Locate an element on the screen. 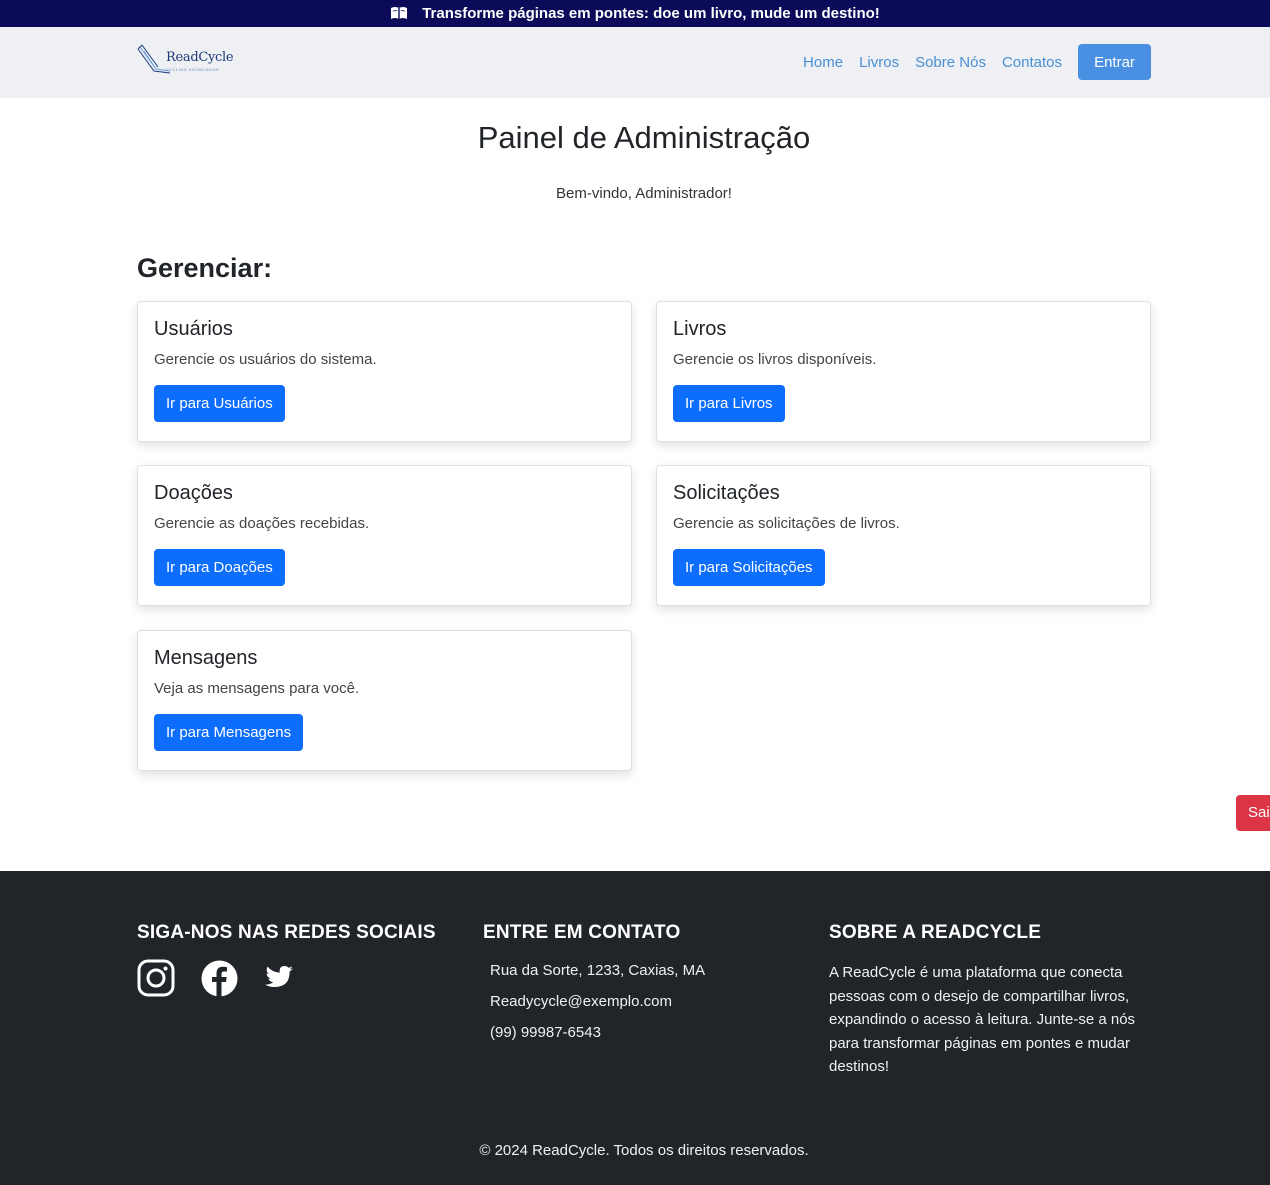 This screenshot has width=1270, height=1185. readcycle-logo: ReadCycle CYCLING KNOWLEDGE is located at coordinates (185, 63).